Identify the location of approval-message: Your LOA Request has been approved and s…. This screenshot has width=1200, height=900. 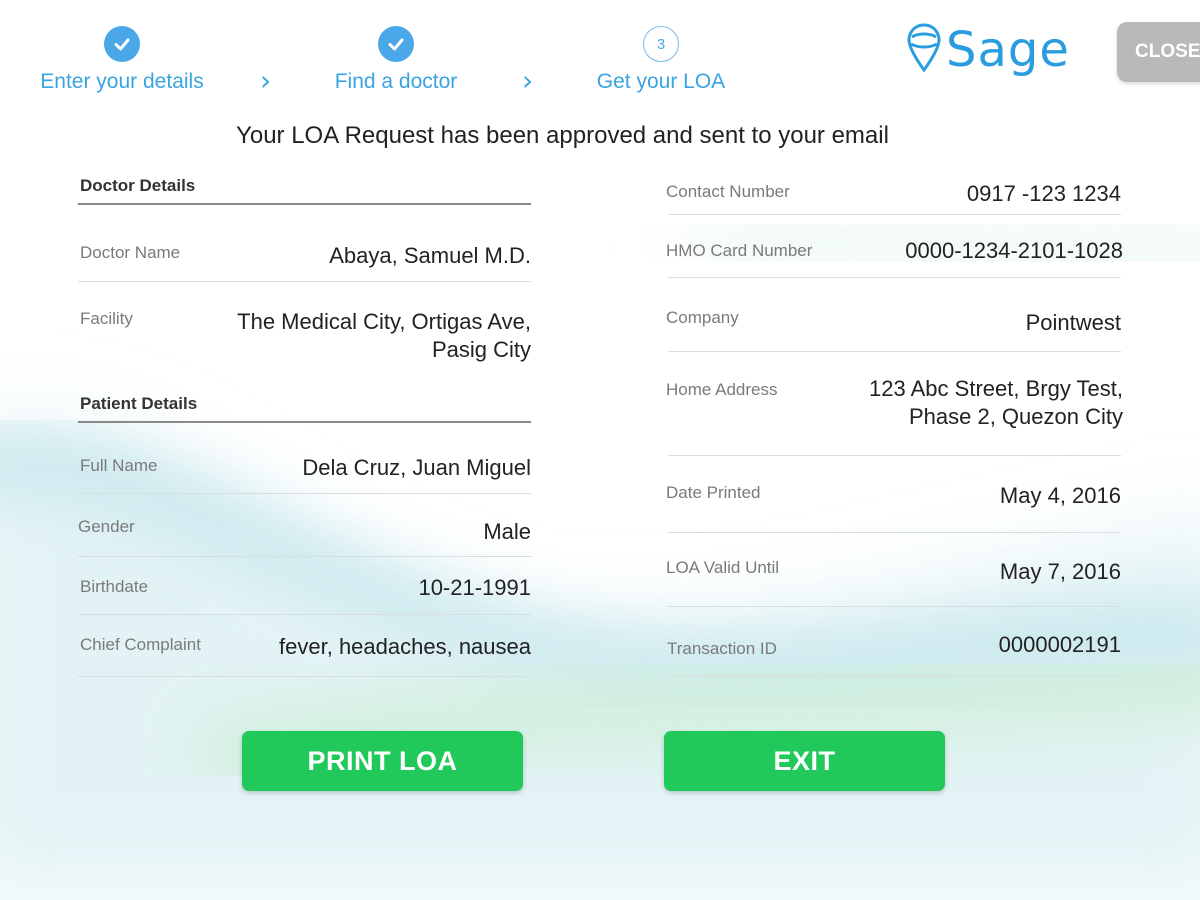
(562, 135).